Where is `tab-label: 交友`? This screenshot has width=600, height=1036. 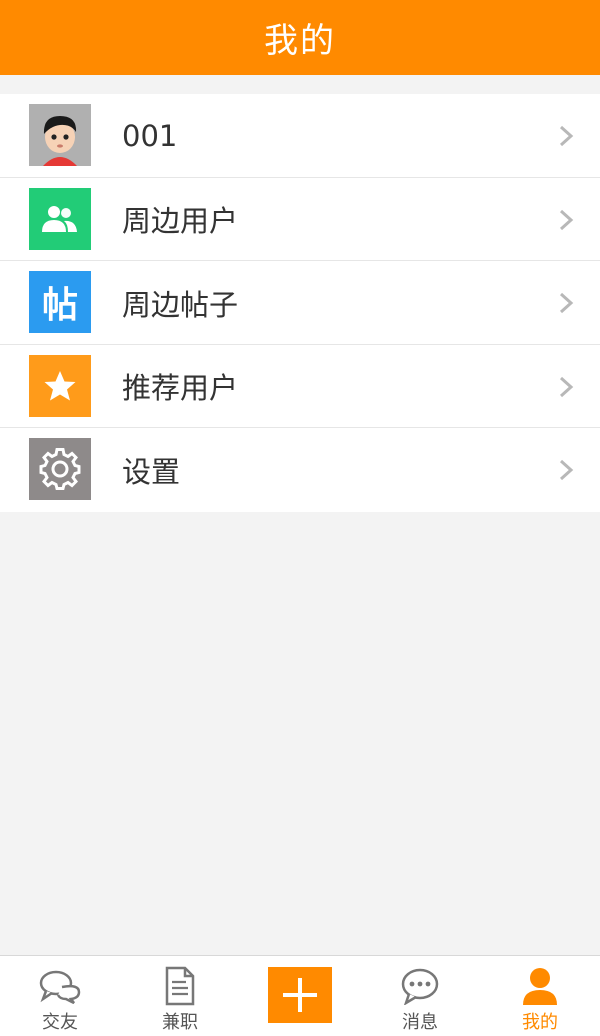
tab-label: 交友 is located at coordinates (60, 1022).